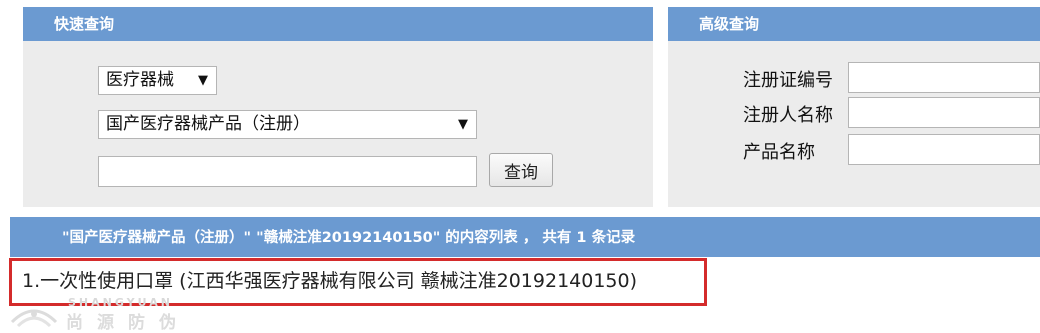  Describe the element at coordinates (521, 170) in the screenshot. I see `search-button: 查询` at that location.